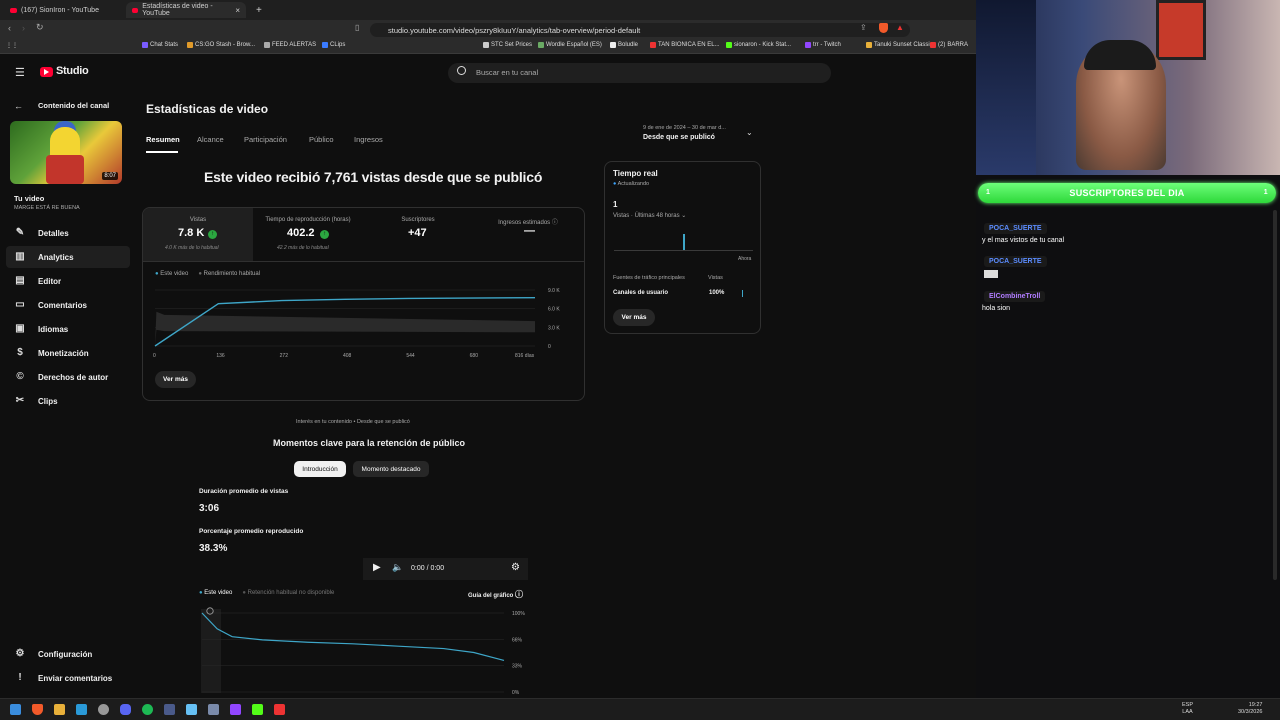 The height and width of the screenshot is (720, 1280). What do you see at coordinates (900, 27) in the screenshot?
I see `alert-icon: ▲` at bounding box center [900, 27].